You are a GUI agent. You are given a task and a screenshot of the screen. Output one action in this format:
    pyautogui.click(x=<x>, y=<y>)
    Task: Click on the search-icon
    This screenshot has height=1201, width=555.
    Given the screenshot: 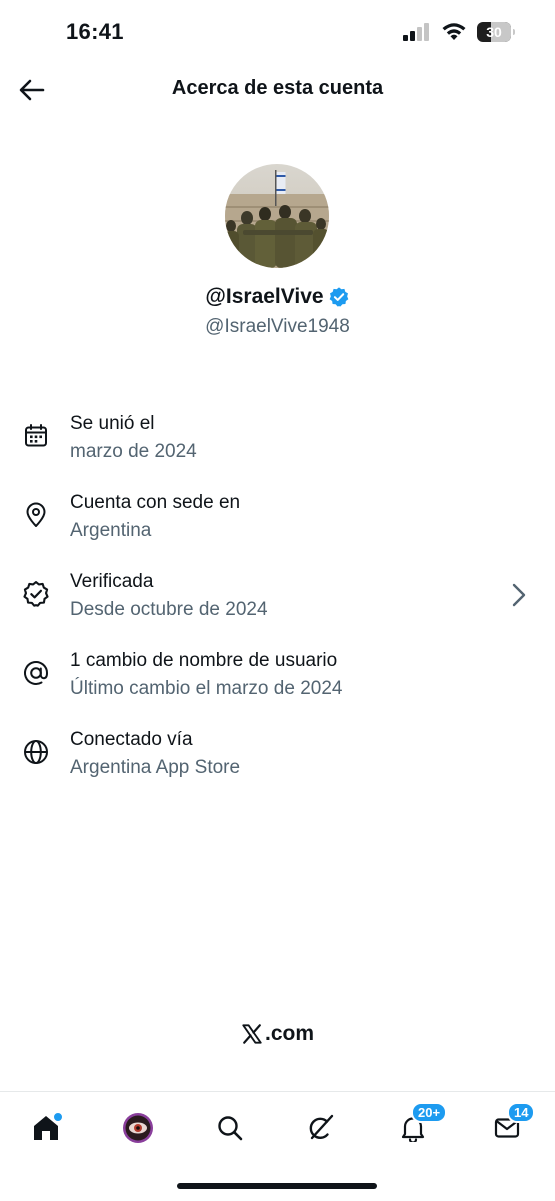 What is the action you would take?
    pyautogui.click(x=230, y=1128)
    